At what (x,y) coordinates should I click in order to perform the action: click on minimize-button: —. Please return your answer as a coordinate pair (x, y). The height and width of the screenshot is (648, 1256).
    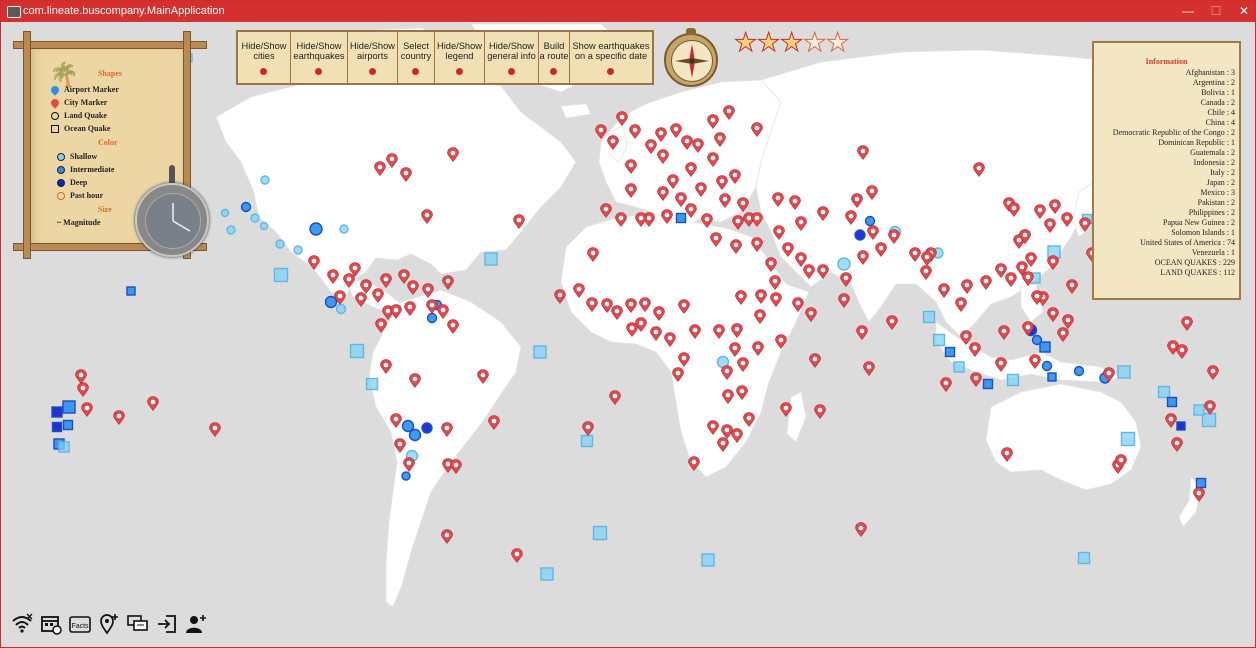
    Looking at the image, I should click on (1188, 11).